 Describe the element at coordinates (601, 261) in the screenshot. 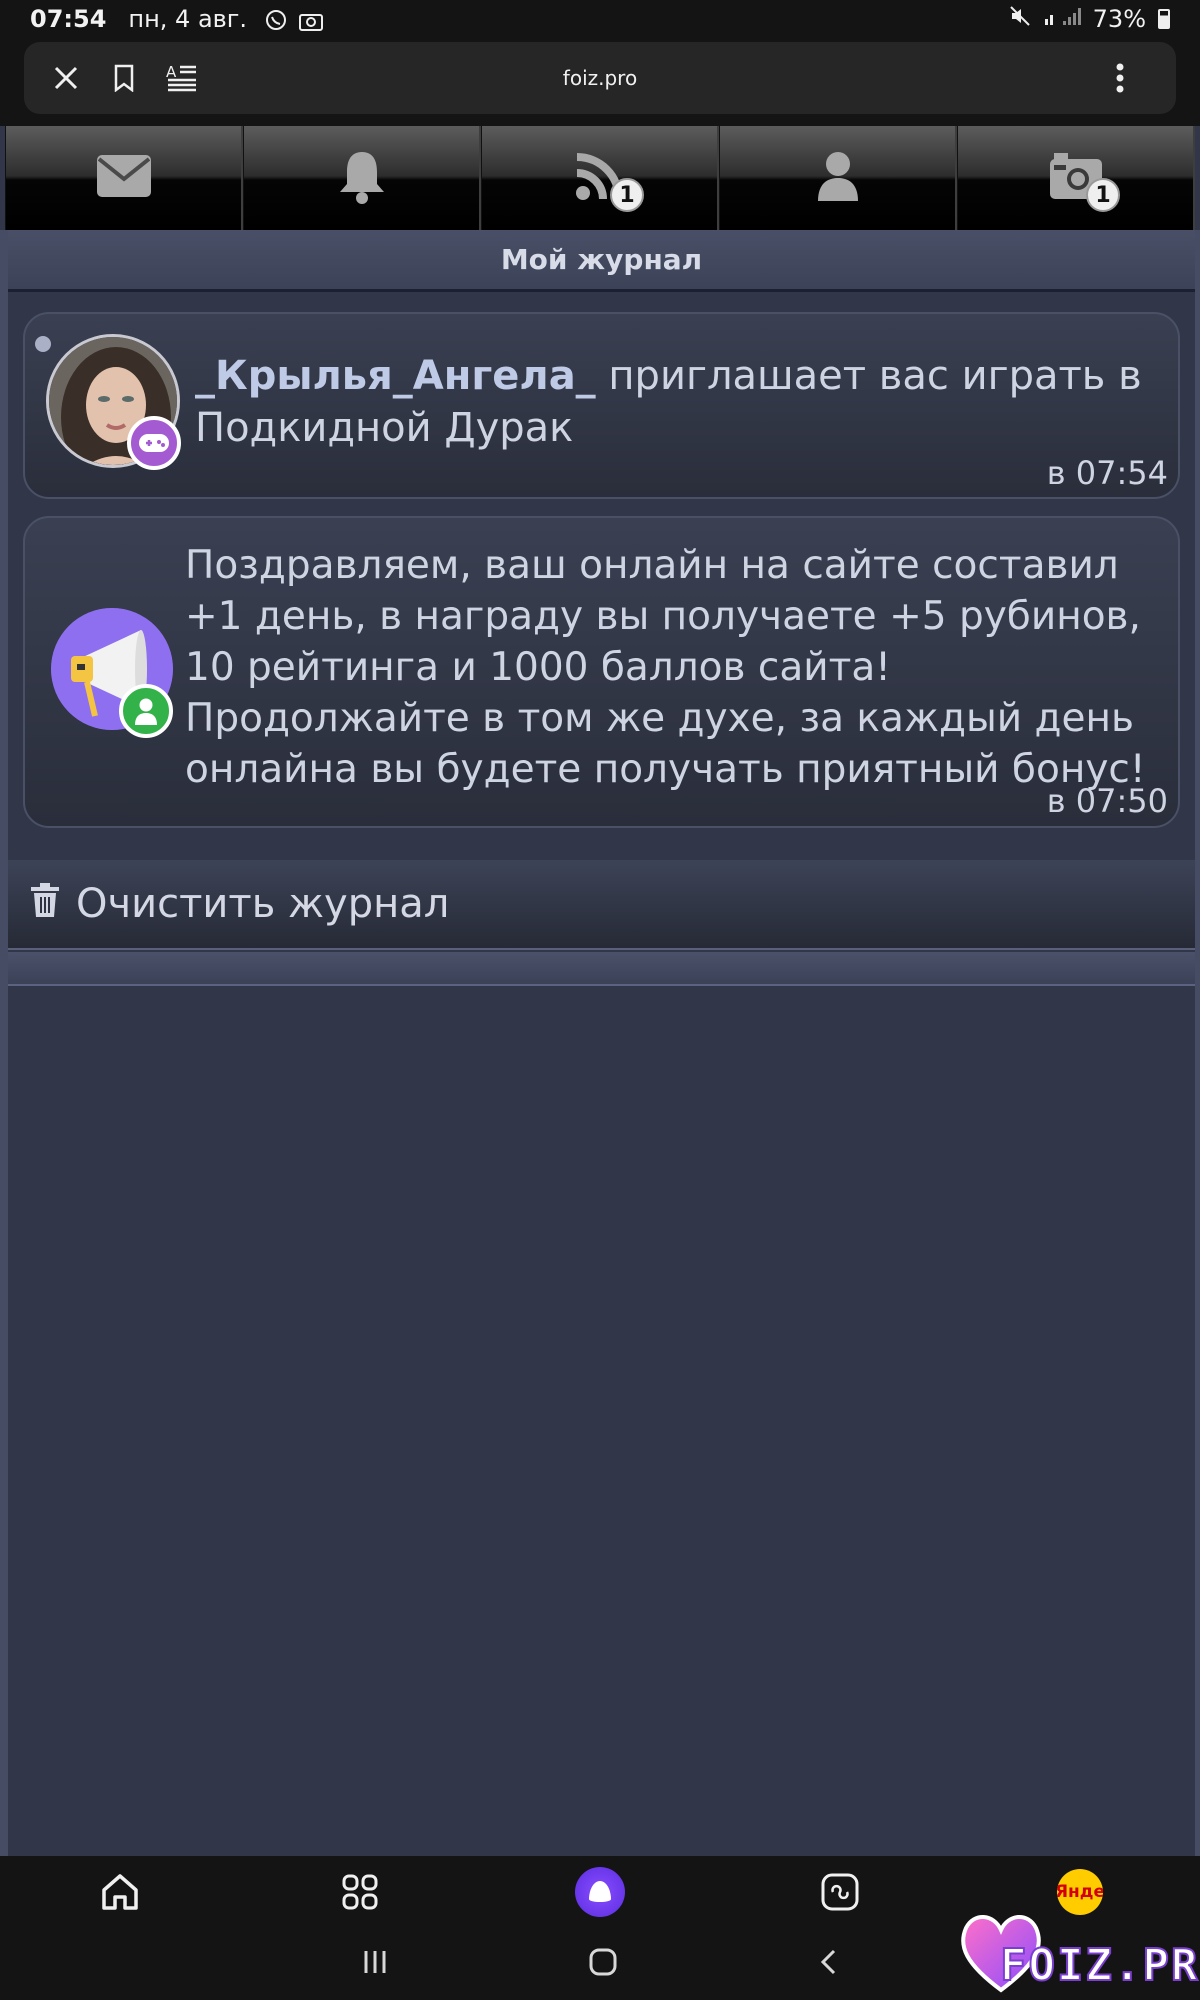

I see `page-title: Мой журнал` at that location.